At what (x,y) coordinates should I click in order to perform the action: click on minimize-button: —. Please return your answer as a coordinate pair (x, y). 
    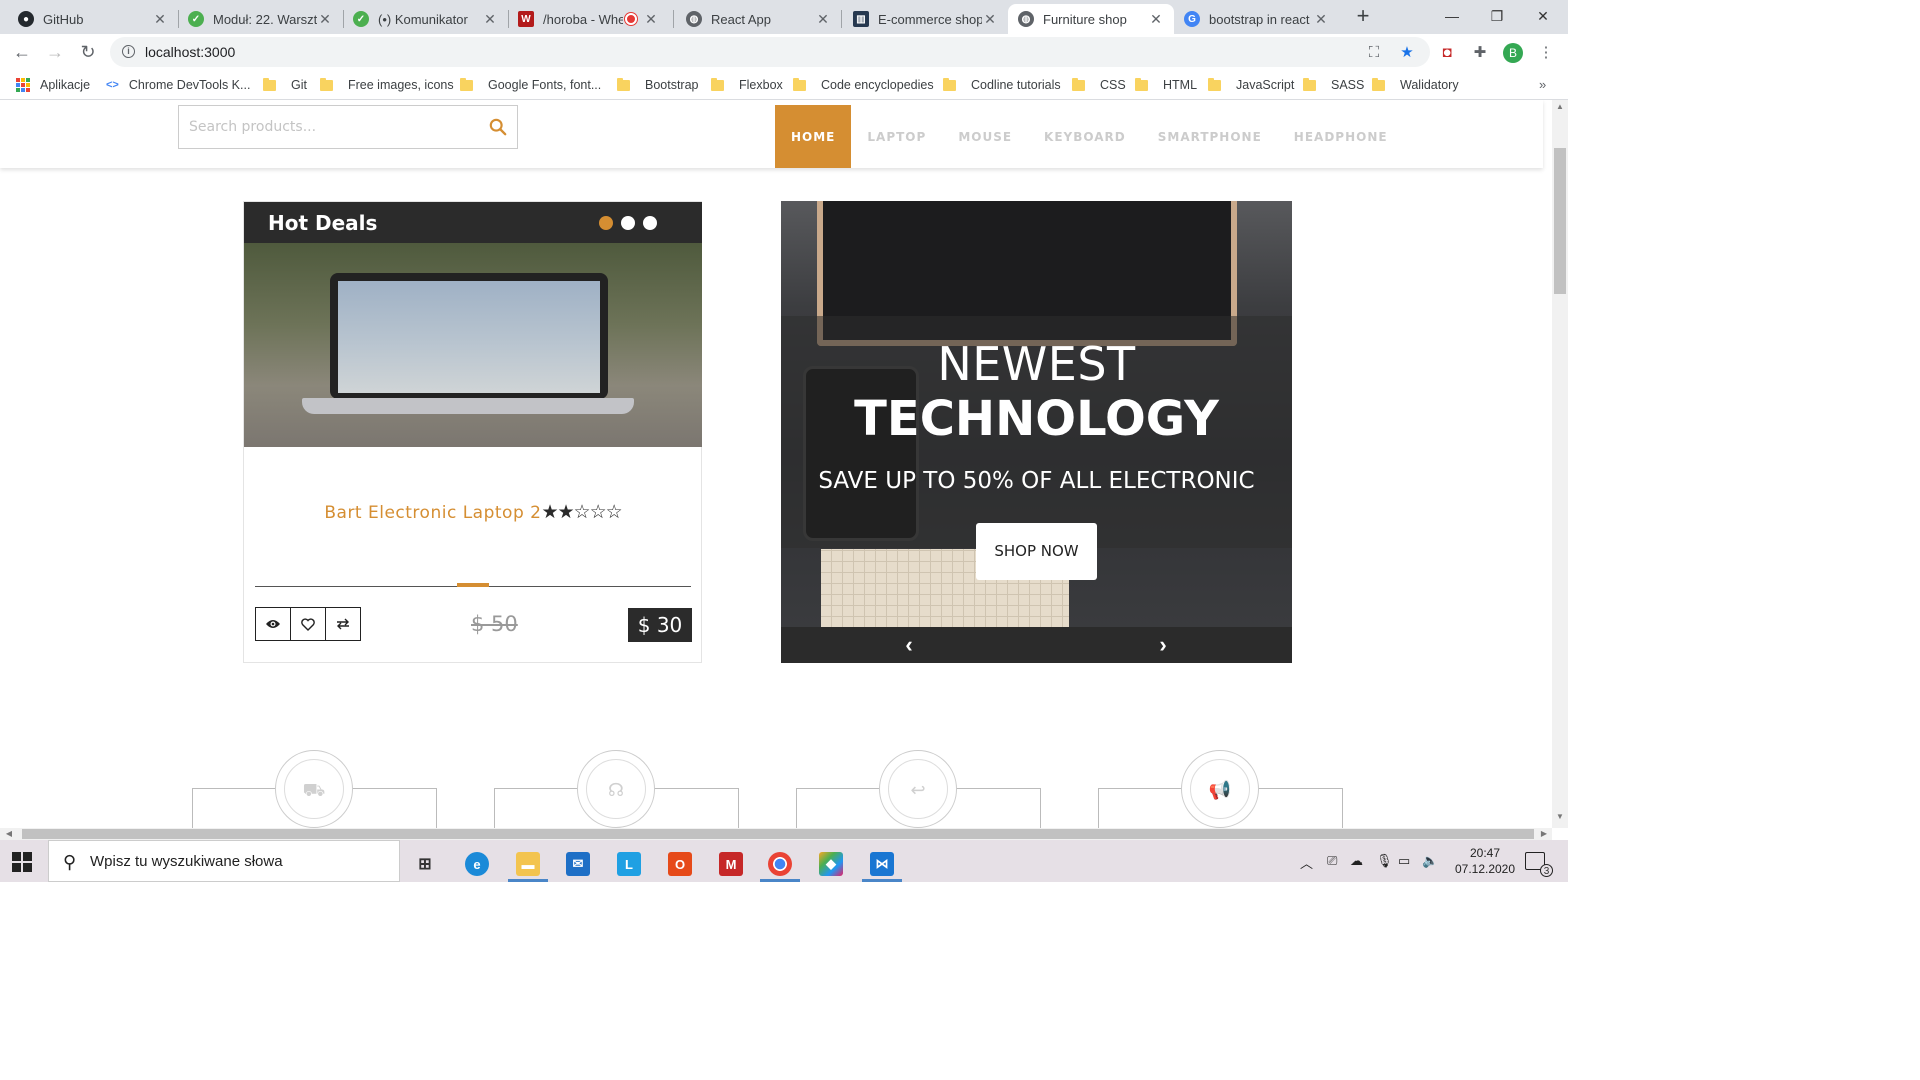
    Looking at the image, I should click on (1452, 17).